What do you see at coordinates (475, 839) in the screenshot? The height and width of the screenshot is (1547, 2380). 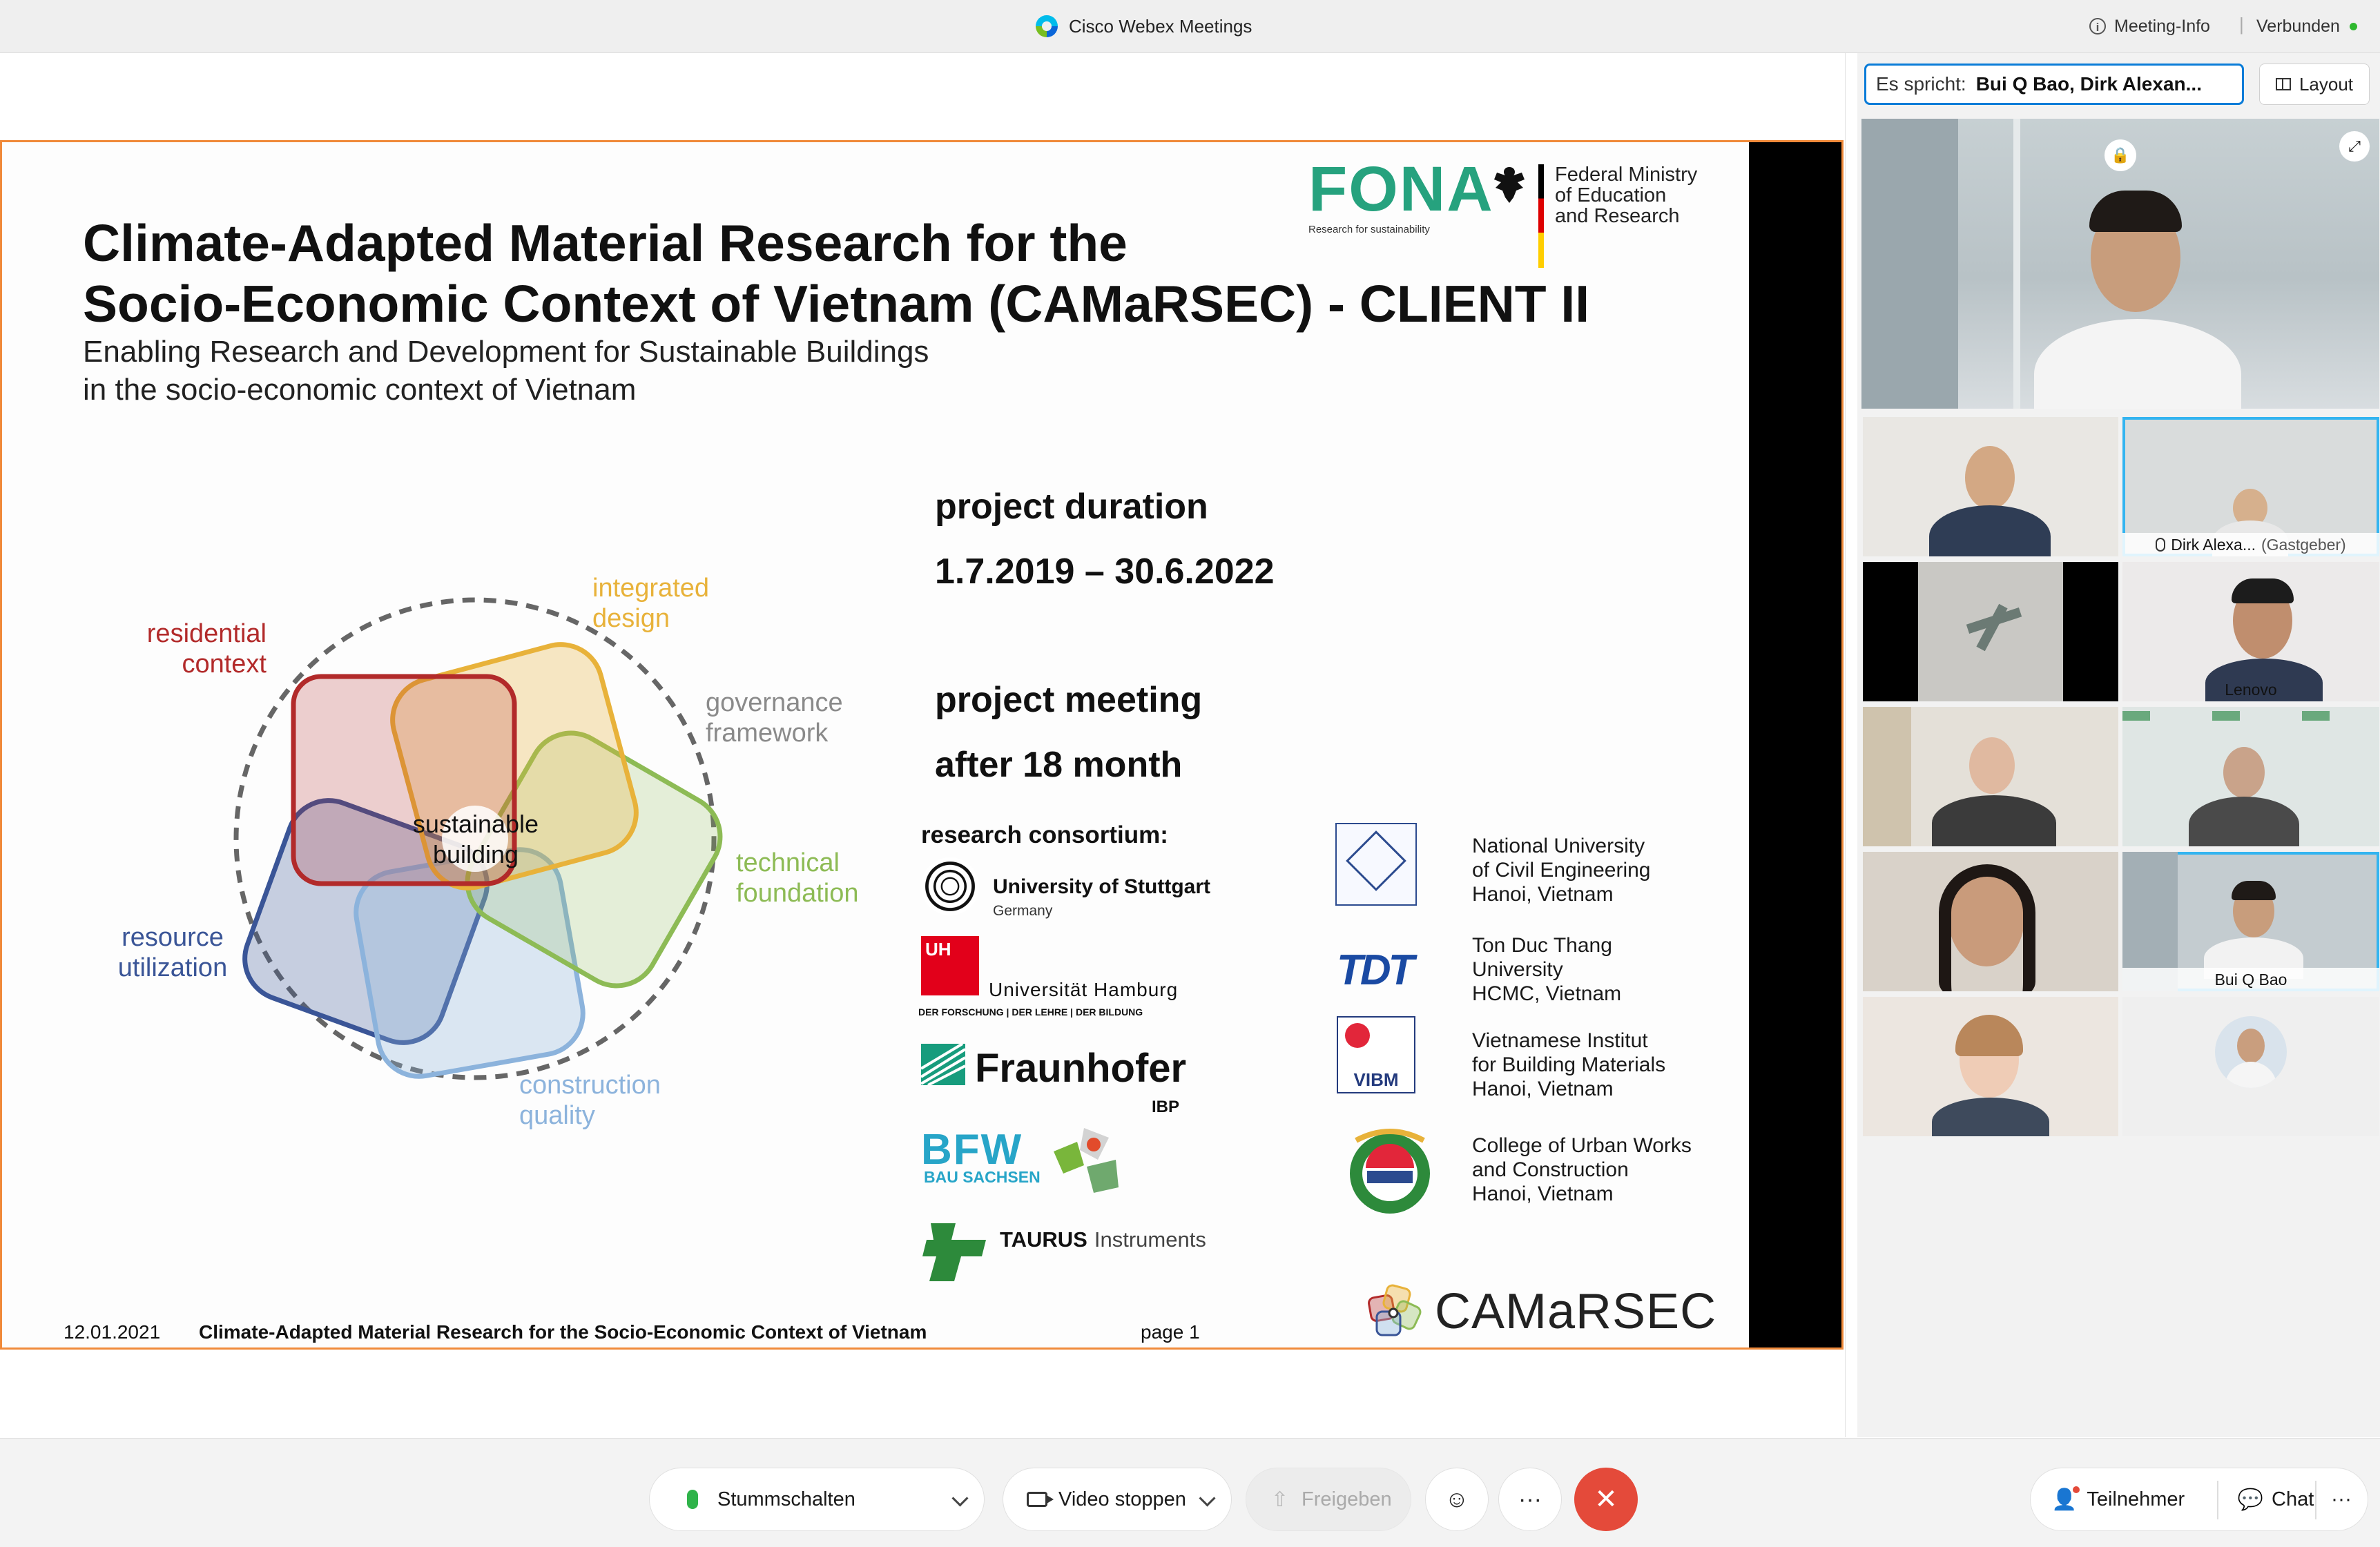 I see `diagram-center-label: sustainable building` at bounding box center [475, 839].